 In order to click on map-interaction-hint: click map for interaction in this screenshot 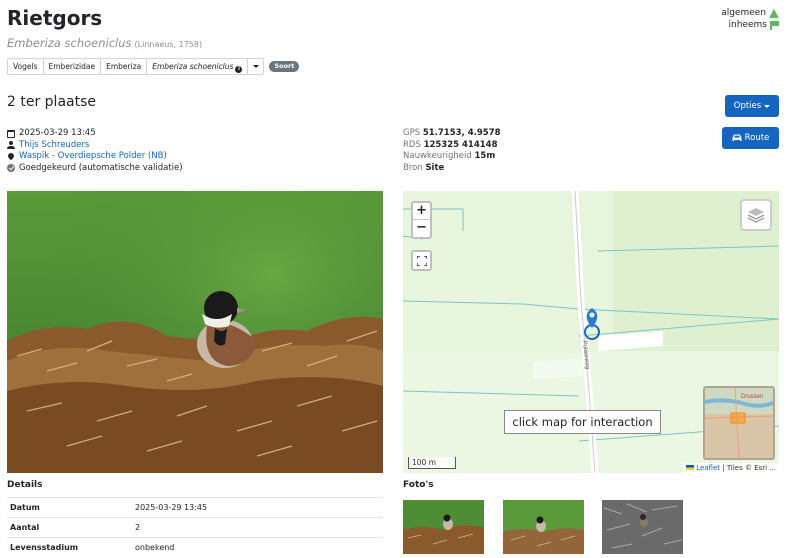, I will do `click(582, 422)`.